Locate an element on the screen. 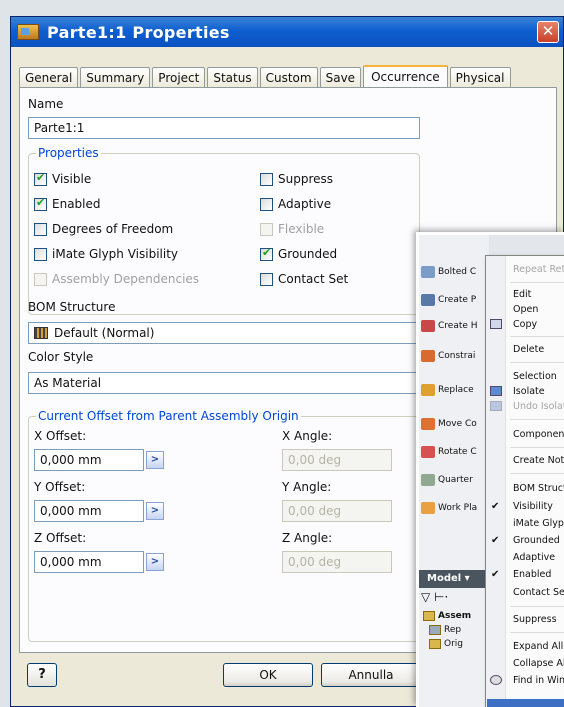 This screenshot has width=564, height=707. x-offset-value: 0,000 mm is located at coordinates (89, 460).